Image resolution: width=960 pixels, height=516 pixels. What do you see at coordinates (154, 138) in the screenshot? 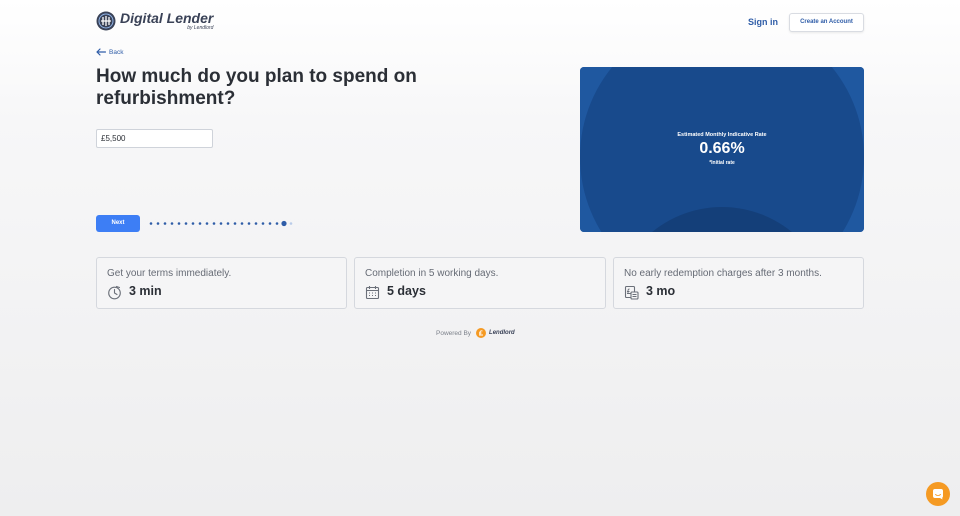
I see `refurbishment-amount-input` at bounding box center [154, 138].